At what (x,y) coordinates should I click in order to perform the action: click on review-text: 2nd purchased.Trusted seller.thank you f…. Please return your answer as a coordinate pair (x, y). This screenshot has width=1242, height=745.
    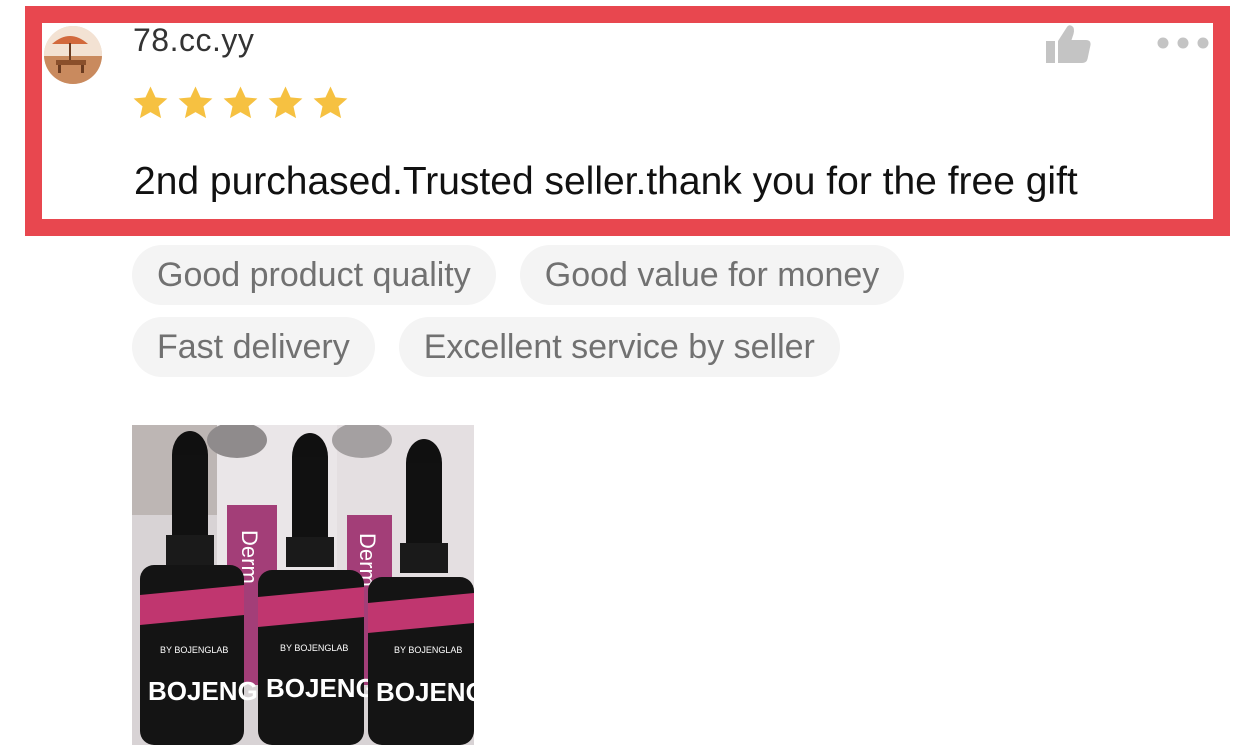
    Looking at the image, I should click on (606, 181).